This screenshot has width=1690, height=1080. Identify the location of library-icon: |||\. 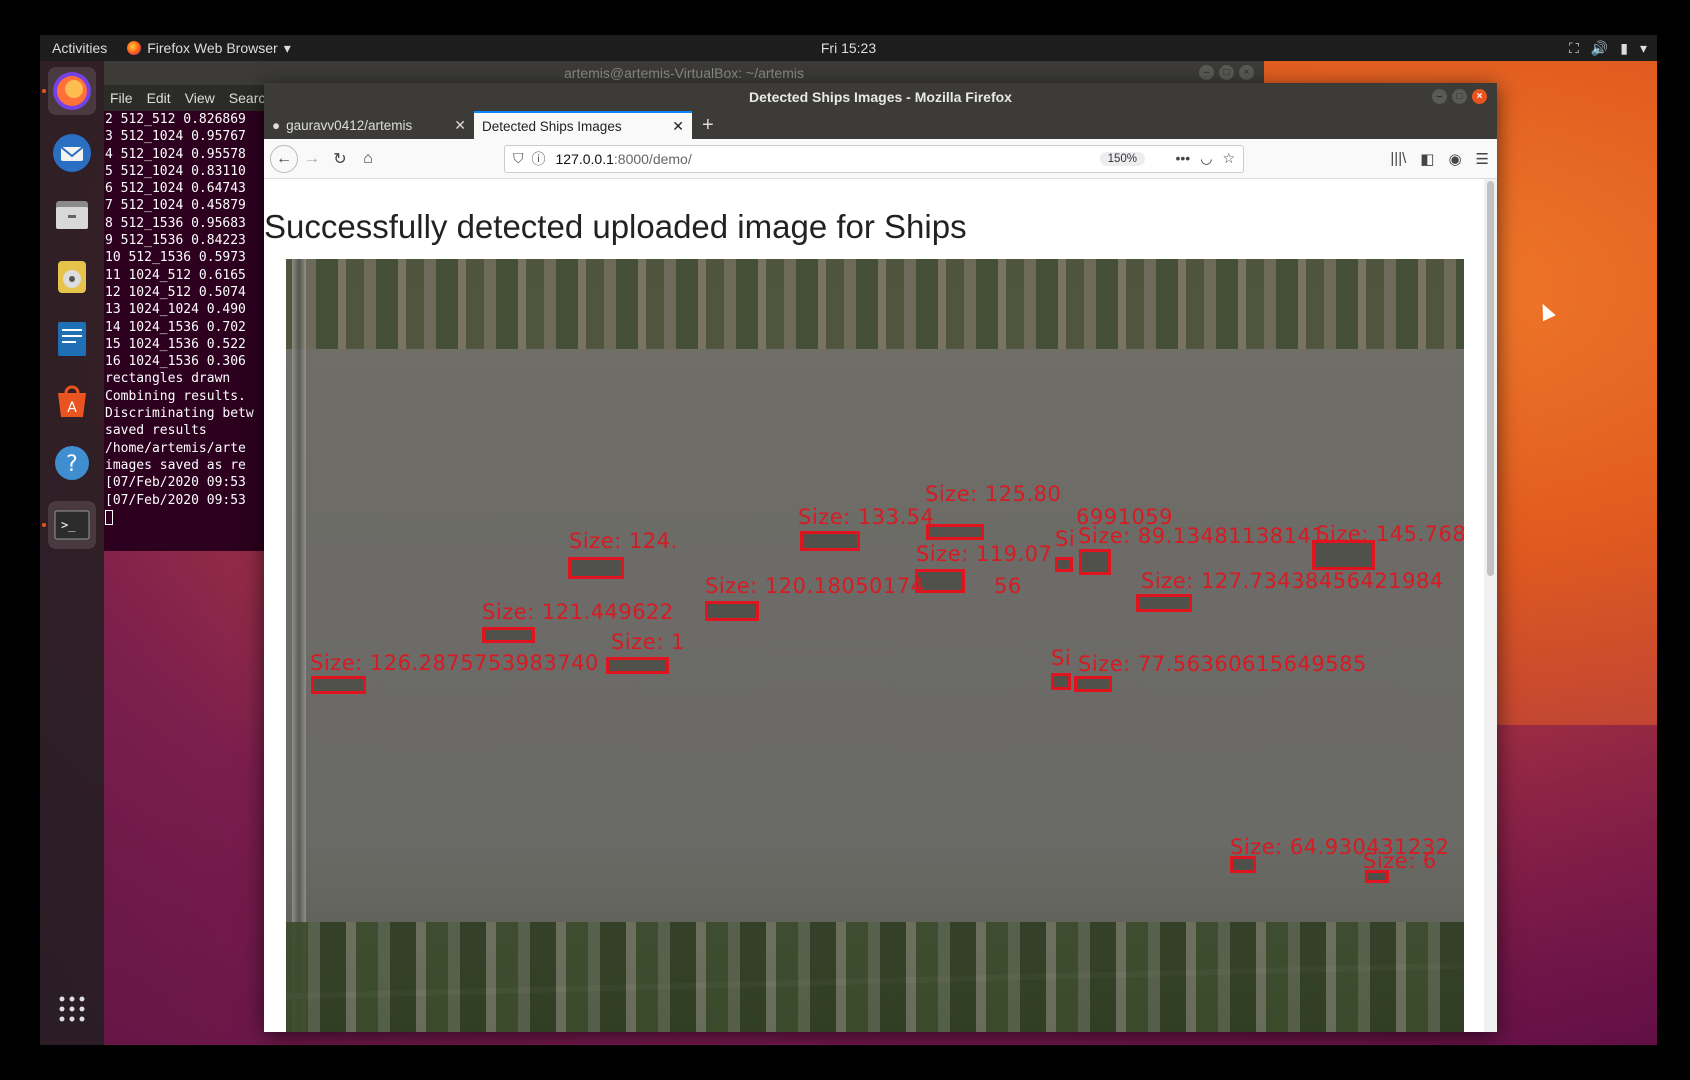
(1398, 159).